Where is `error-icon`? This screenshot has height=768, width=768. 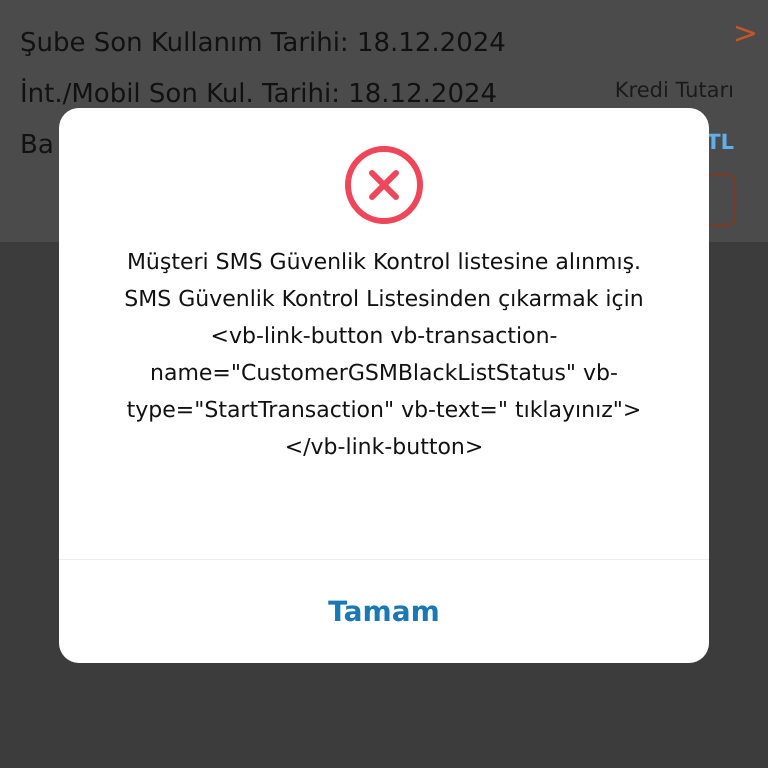 error-icon is located at coordinates (384, 185).